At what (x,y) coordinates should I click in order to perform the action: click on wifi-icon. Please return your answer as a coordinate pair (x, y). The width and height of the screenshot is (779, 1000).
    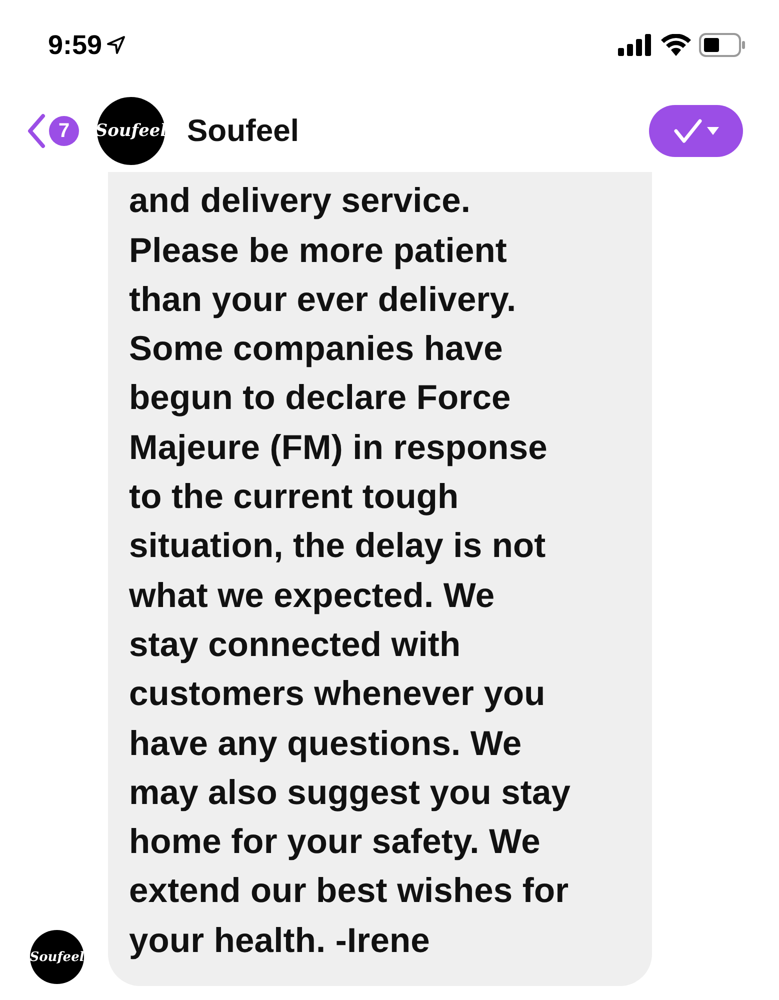
    Looking at the image, I should click on (676, 45).